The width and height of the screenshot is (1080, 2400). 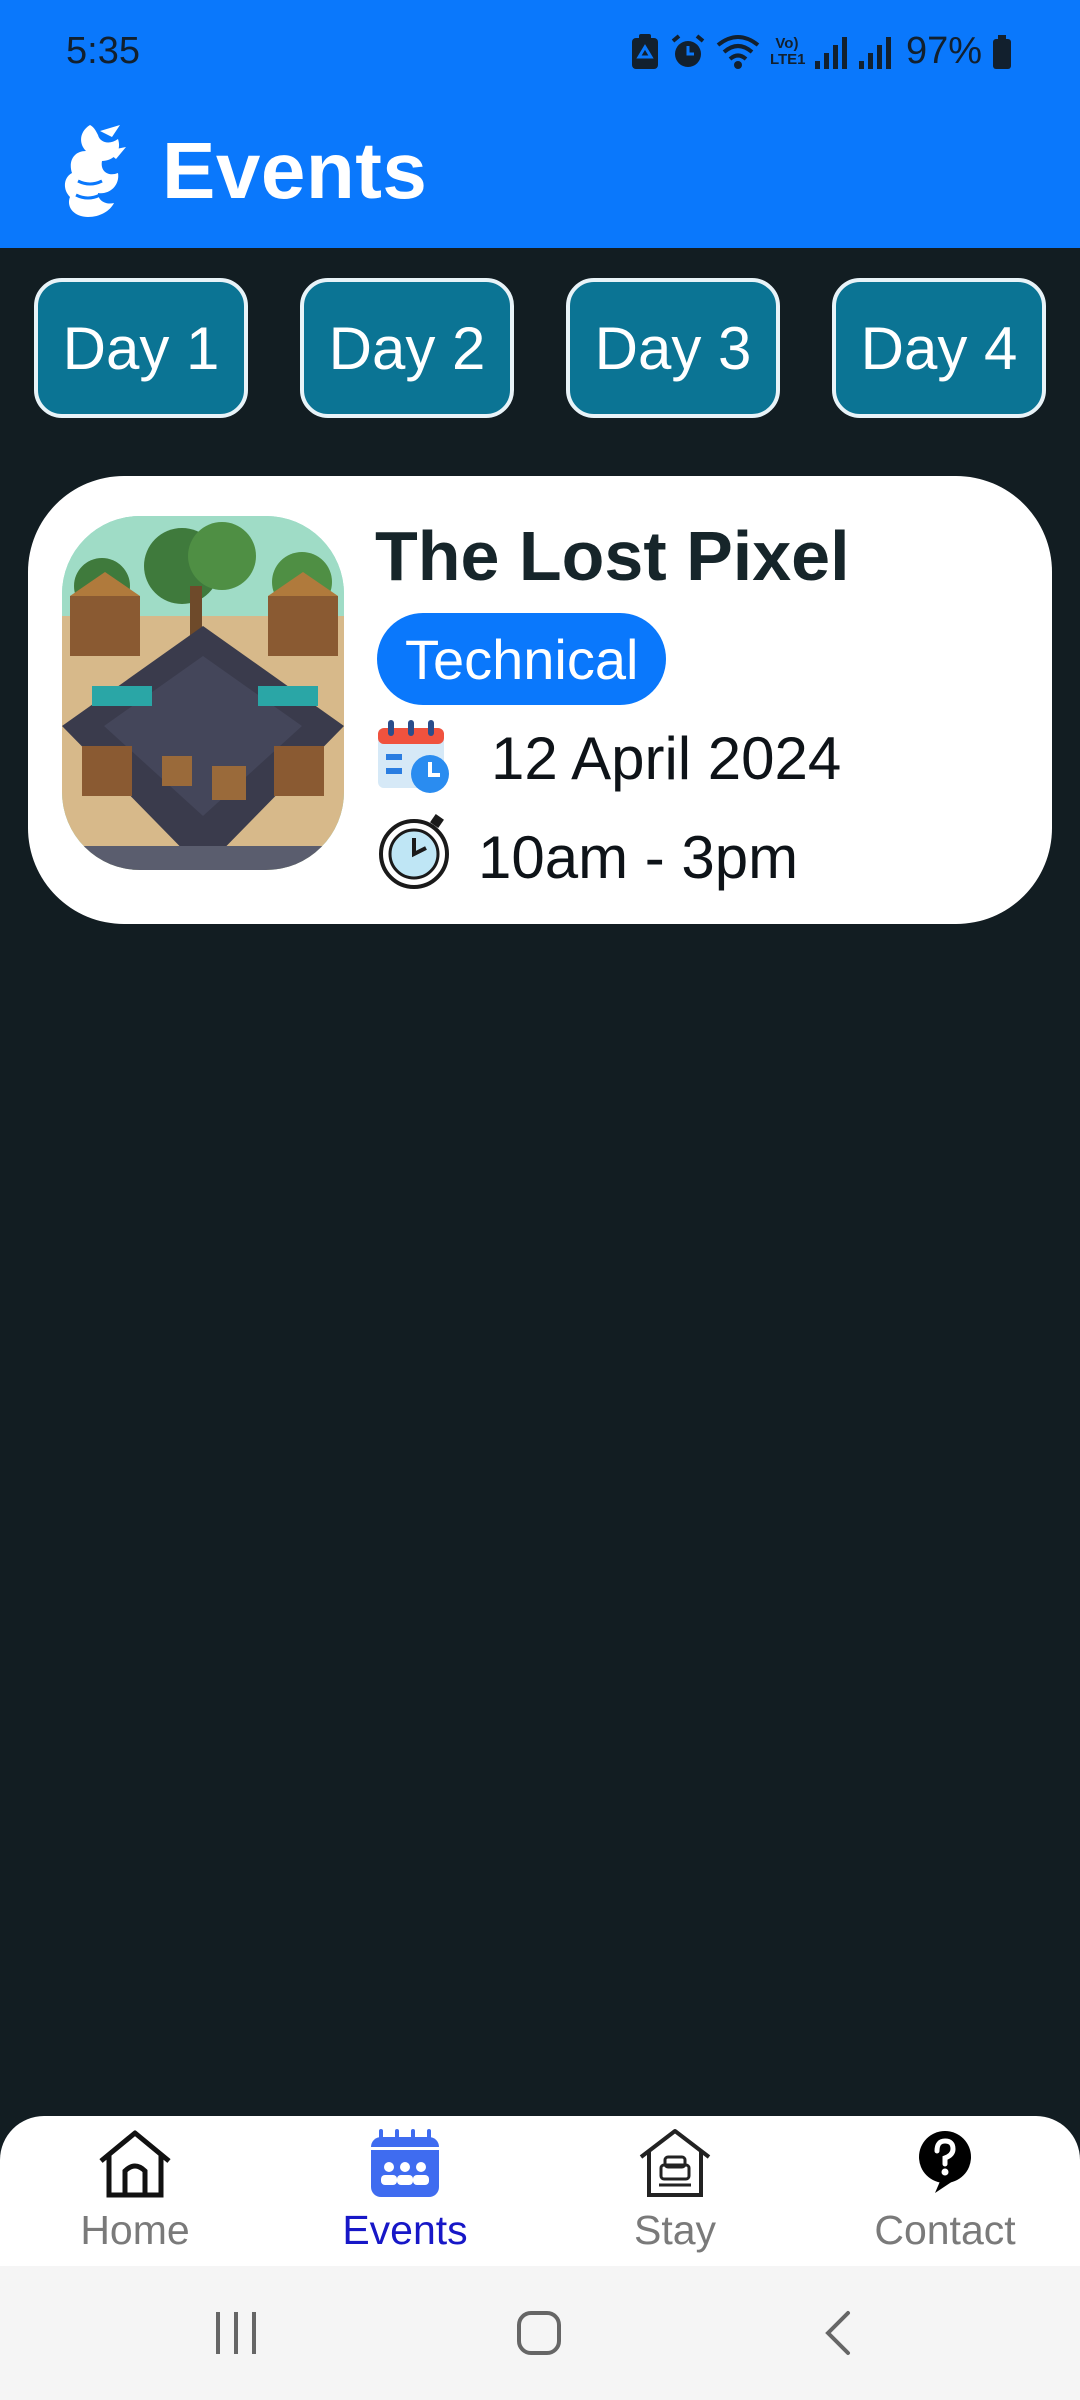 What do you see at coordinates (945, 2162) in the screenshot?
I see `help-icon` at bounding box center [945, 2162].